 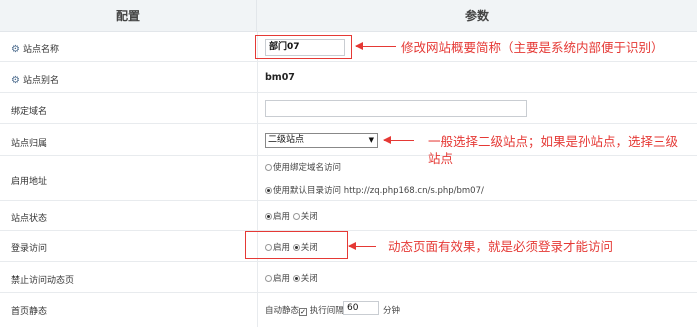 What do you see at coordinates (392, 311) in the screenshot?
I see `interval-unit: 分钟` at bounding box center [392, 311].